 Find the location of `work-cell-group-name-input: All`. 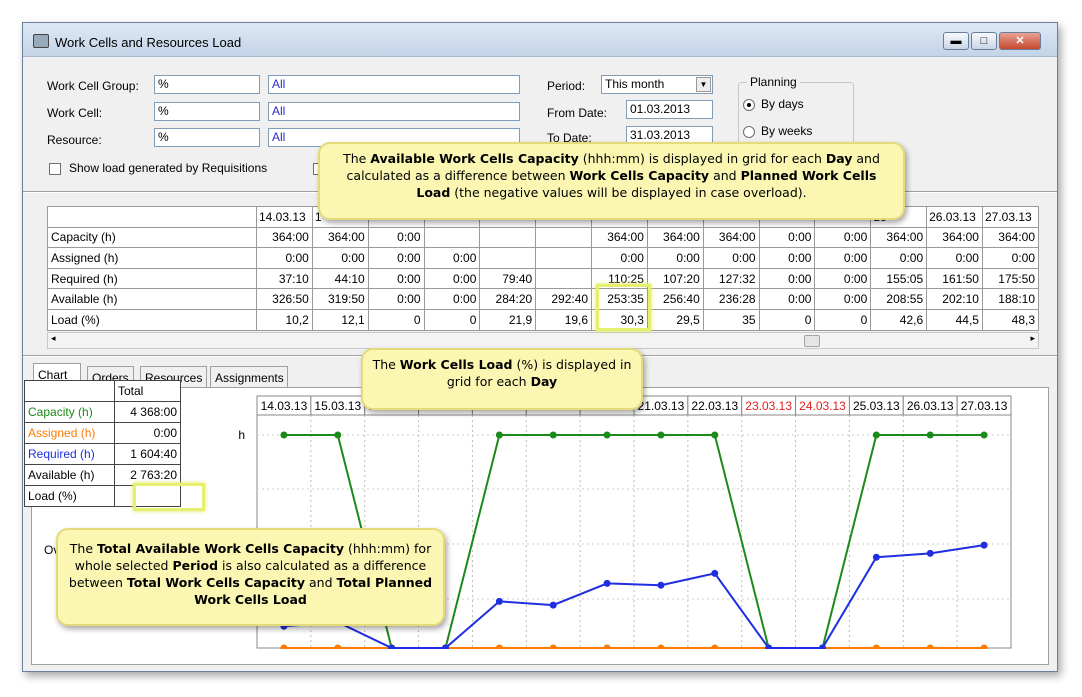

work-cell-group-name-input: All is located at coordinates (394, 84).